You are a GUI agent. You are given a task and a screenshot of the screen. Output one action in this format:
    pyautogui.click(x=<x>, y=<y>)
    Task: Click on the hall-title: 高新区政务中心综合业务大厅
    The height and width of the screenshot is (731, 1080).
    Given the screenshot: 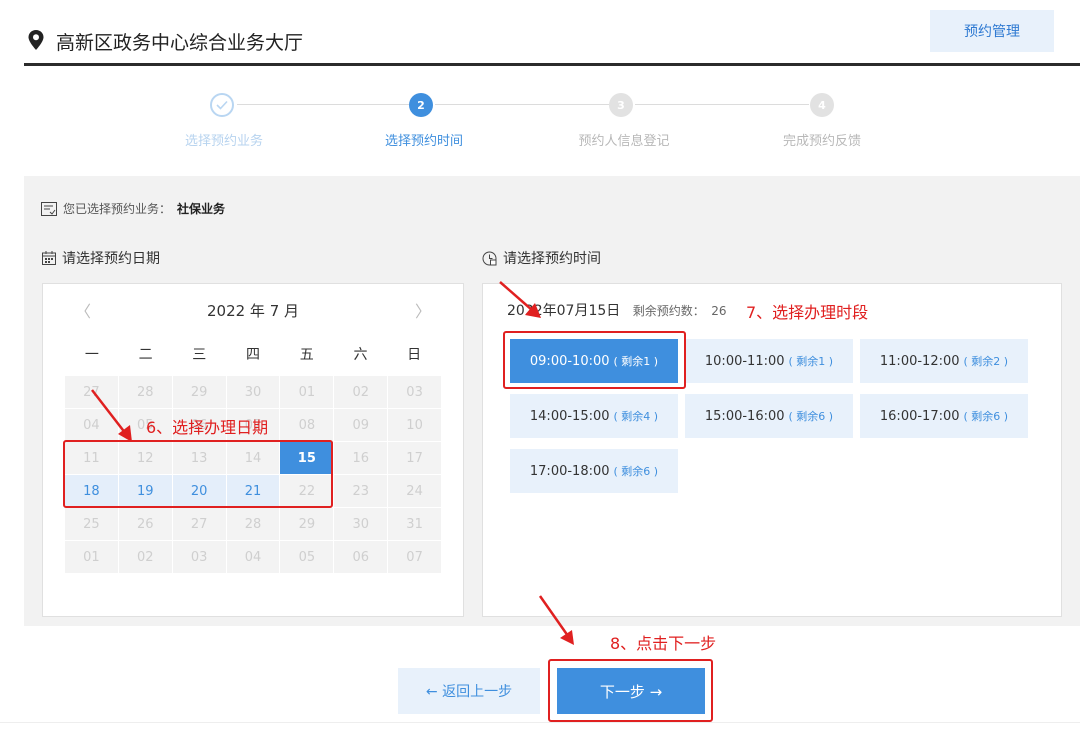 What is the action you would take?
    pyautogui.click(x=180, y=43)
    